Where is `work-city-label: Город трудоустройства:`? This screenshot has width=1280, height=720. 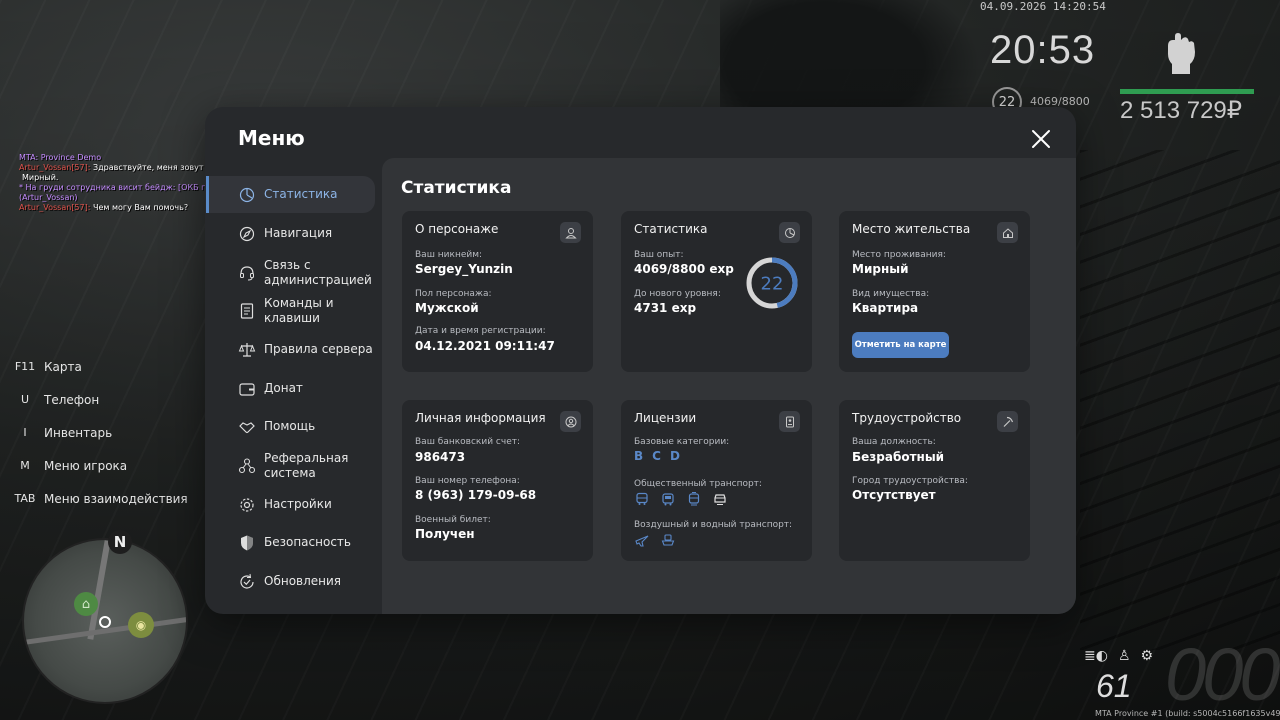
work-city-label: Город трудоустройства: is located at coordinates (910, 481).